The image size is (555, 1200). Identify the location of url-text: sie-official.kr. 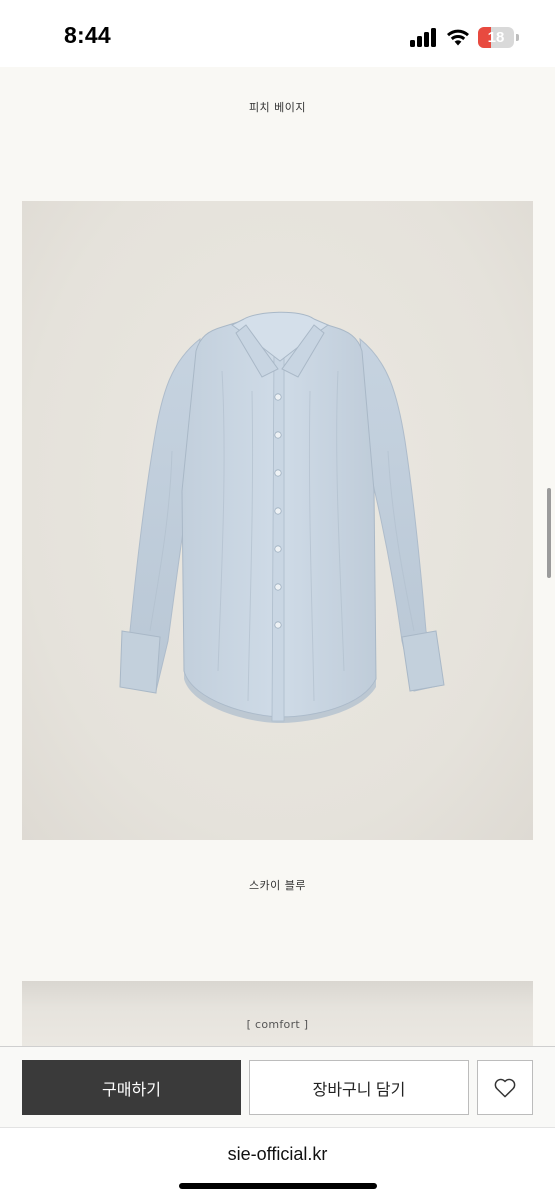
(277, 1154).